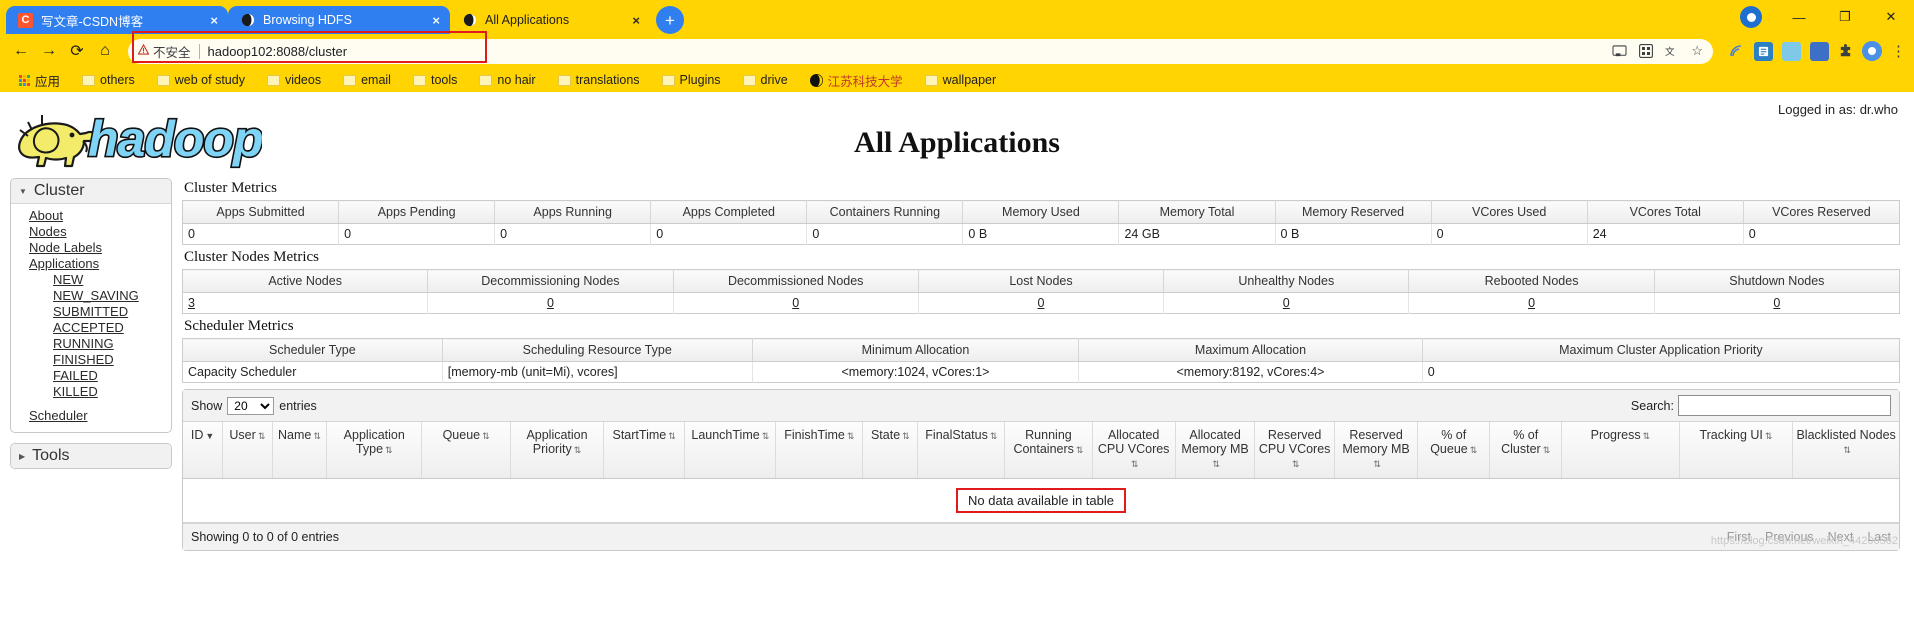  What do you see at coordinates (961, 80) in the screenshot?
I see `bookmark-wallpaper: wallpaper` at bounding box center [961, 80].